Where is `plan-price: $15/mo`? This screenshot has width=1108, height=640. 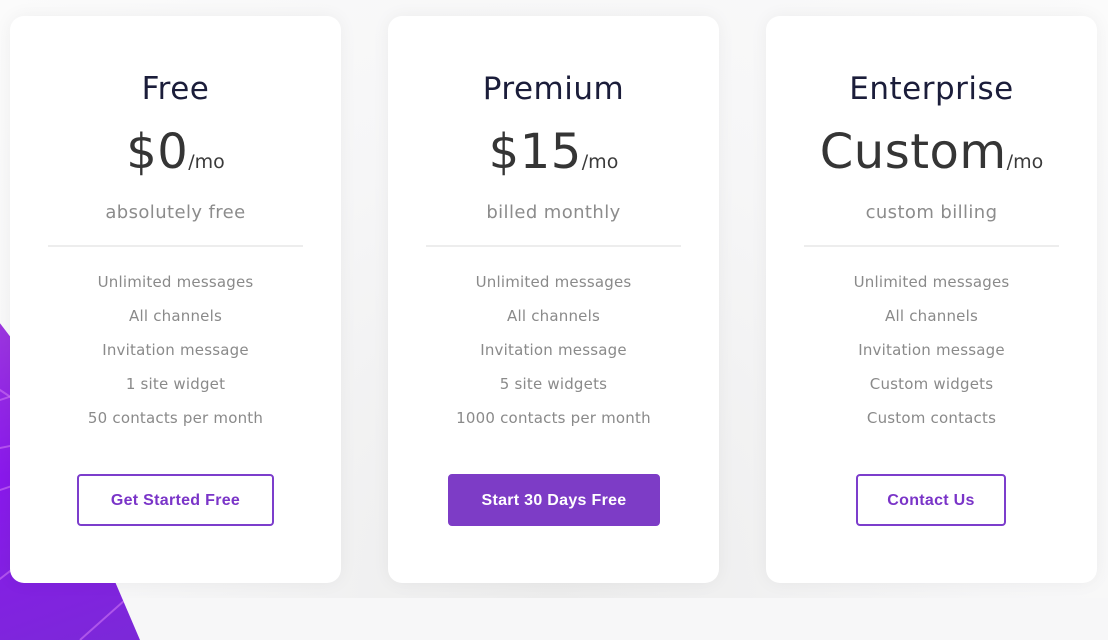
plan-price: $15/mo is located at coordinates (553, 152).